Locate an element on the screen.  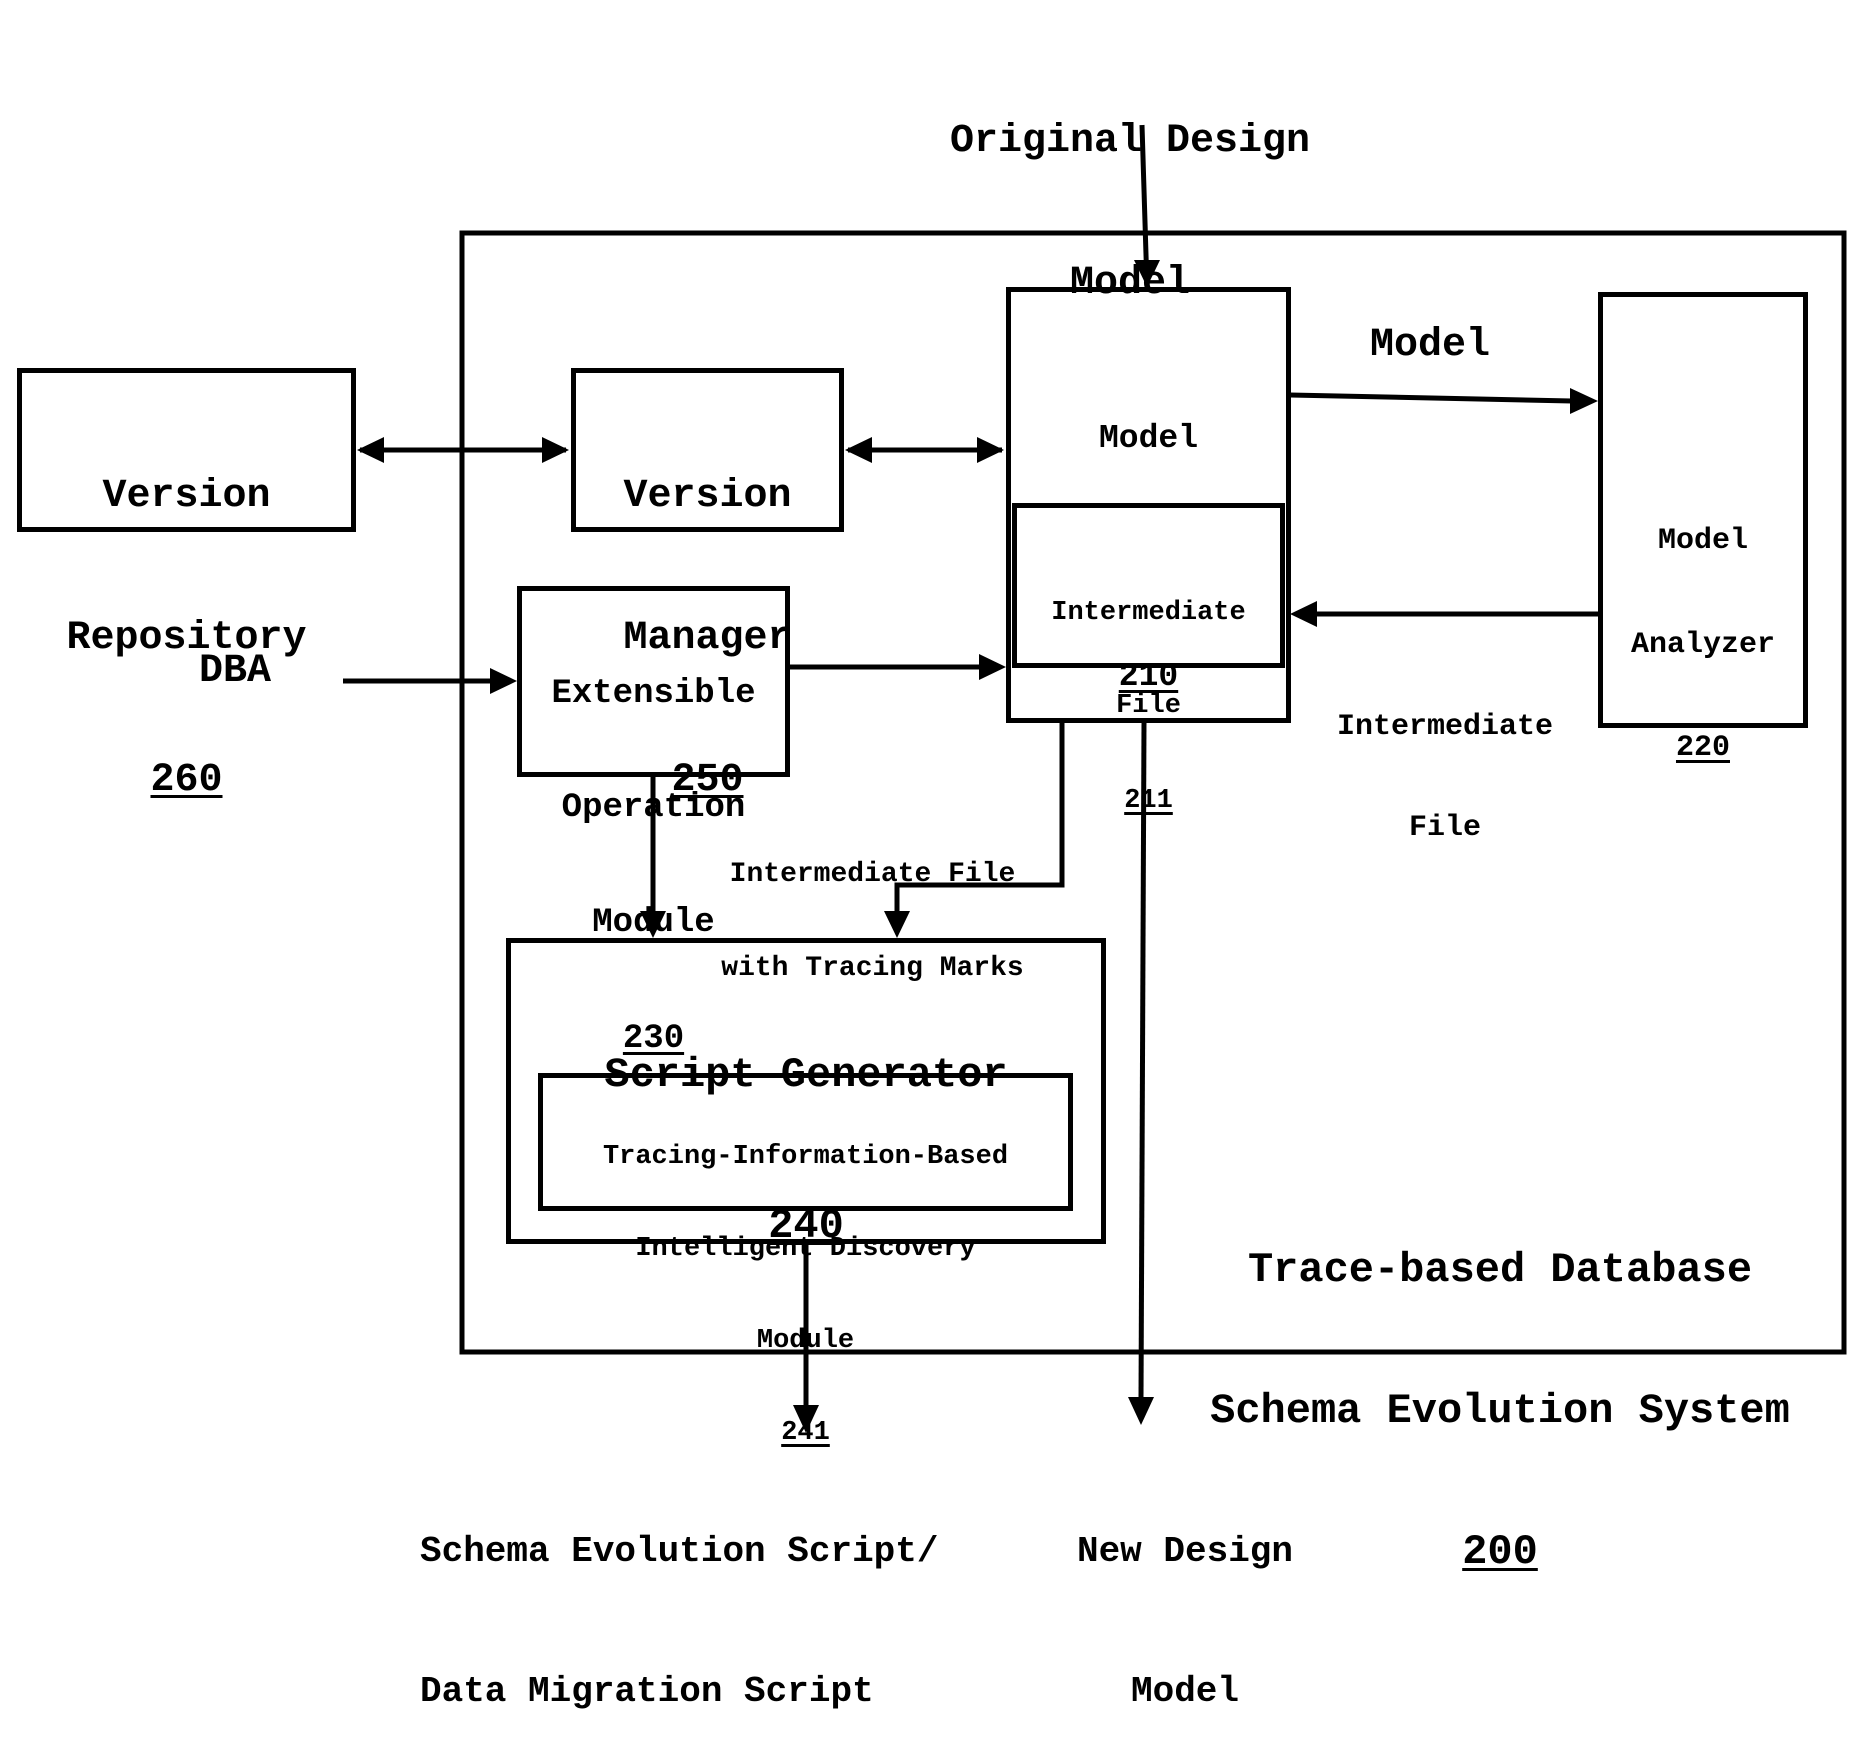
output-label-line: Data Migration Script is located at coordinates (647, 1691).